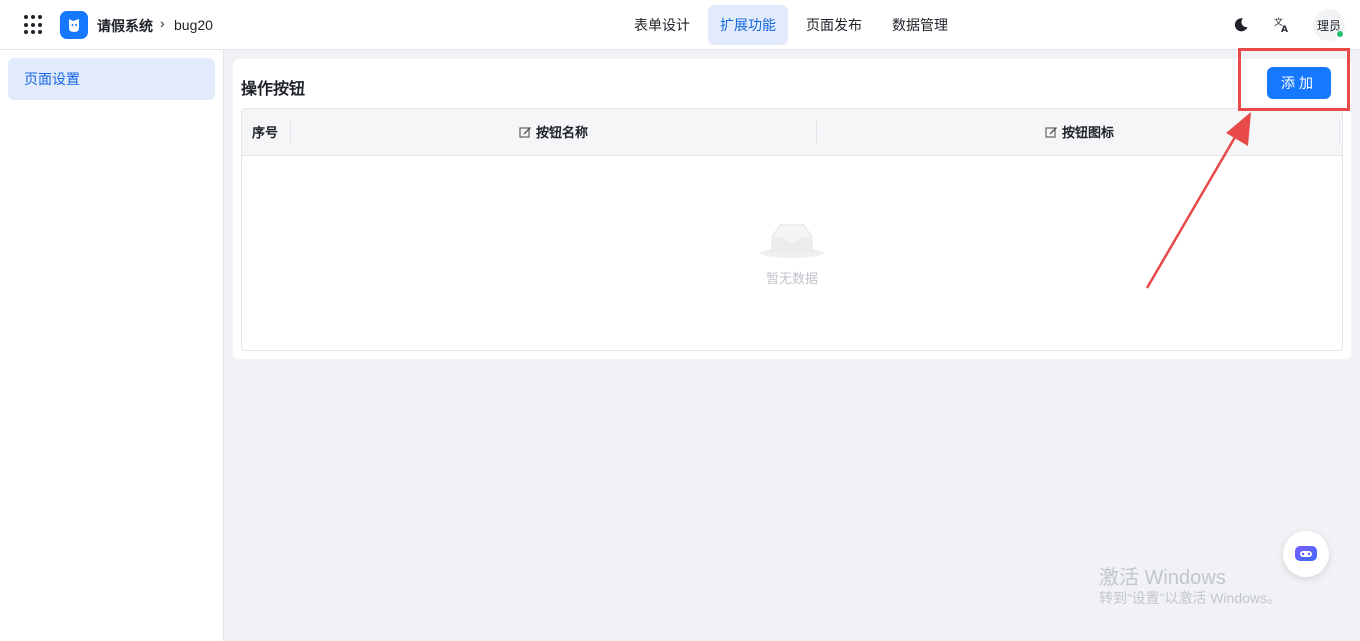 This screenshot has width=1360, height=641. Describe the element at coordinates (111, 79) in the screenshot. I see `sidebar-item-page-settings: 页面设置` at that location.